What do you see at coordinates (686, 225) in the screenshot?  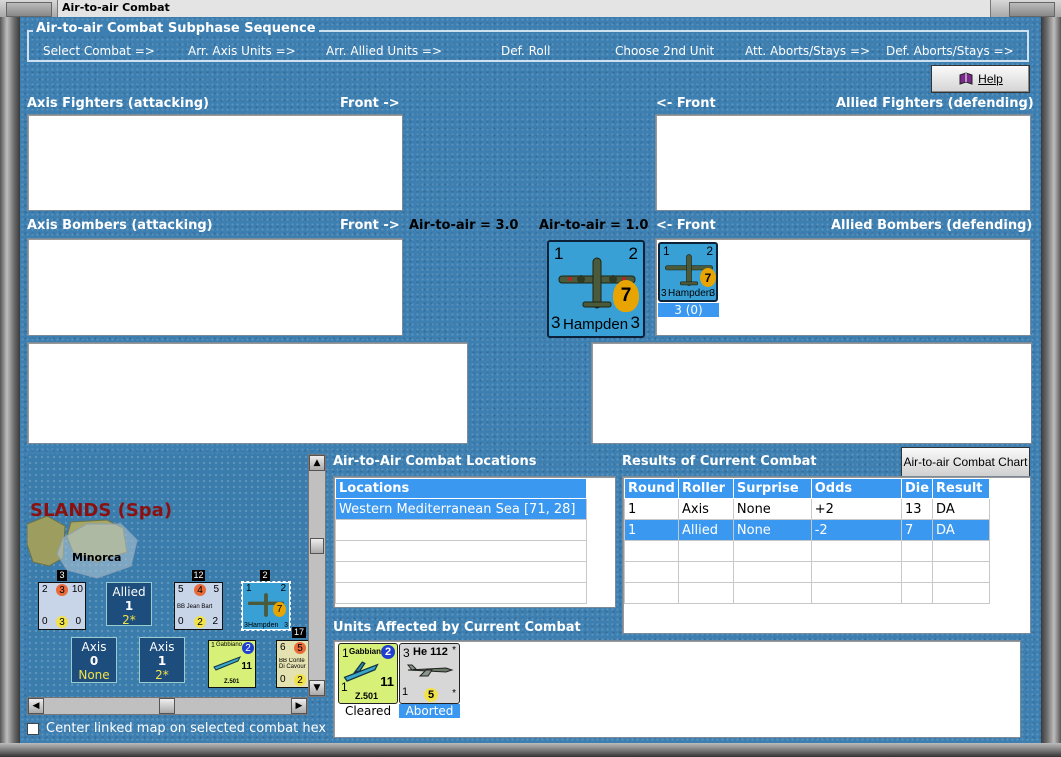 I see `allied-bombers-front: <- Front` at bounding box center [686, 225].